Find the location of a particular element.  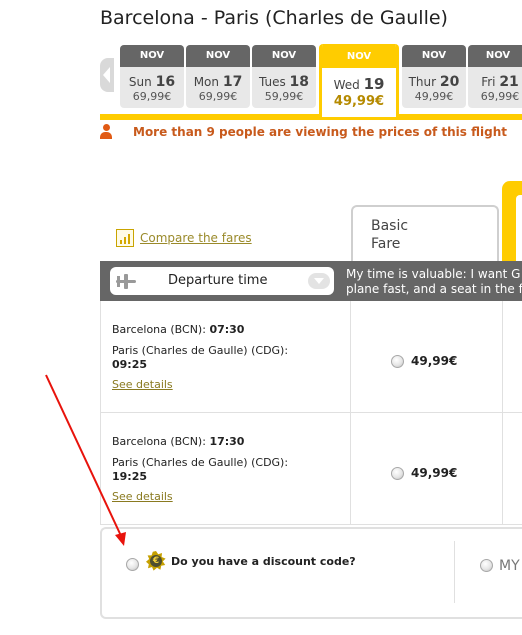

date-tab-tues-18: NOV Tues 18 59,99€ is located at coordinates (284, 76).